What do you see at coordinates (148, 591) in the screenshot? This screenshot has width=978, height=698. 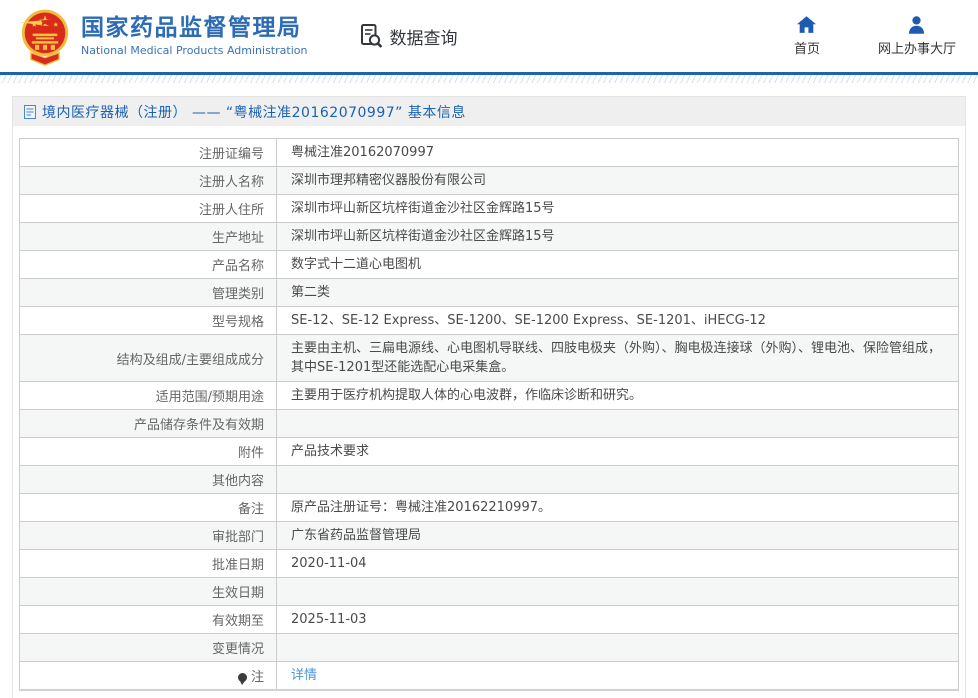 I see `field-label: 生效日期` at bounding box center [148, 591].